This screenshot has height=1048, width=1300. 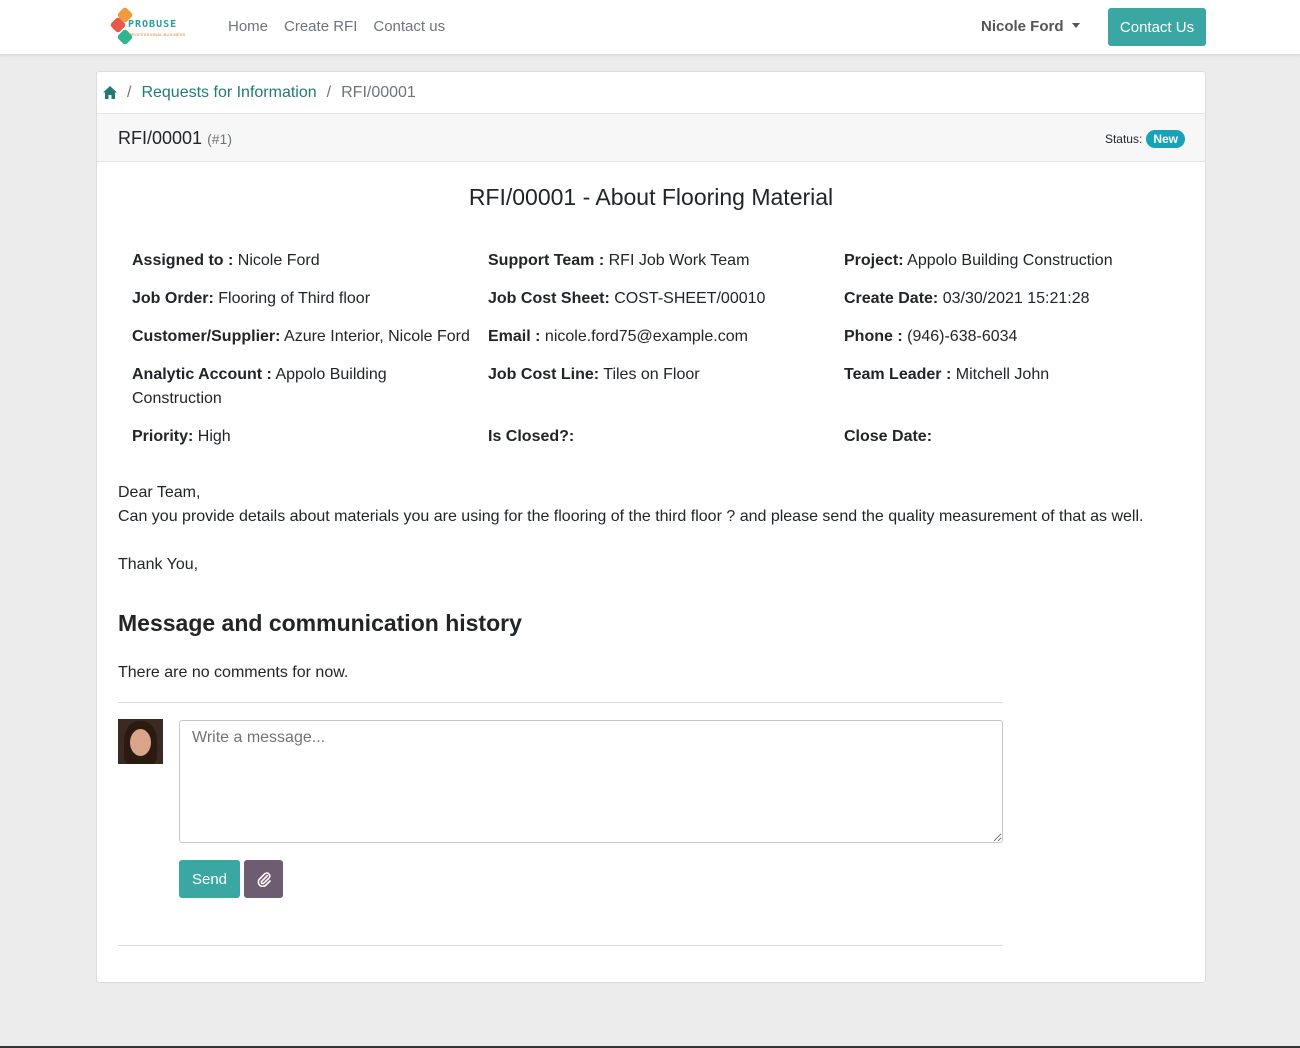 What do you see at coordinates (209, 879) in the screenshot?
I see `send-button: Send` at bounding box center [209, 879].